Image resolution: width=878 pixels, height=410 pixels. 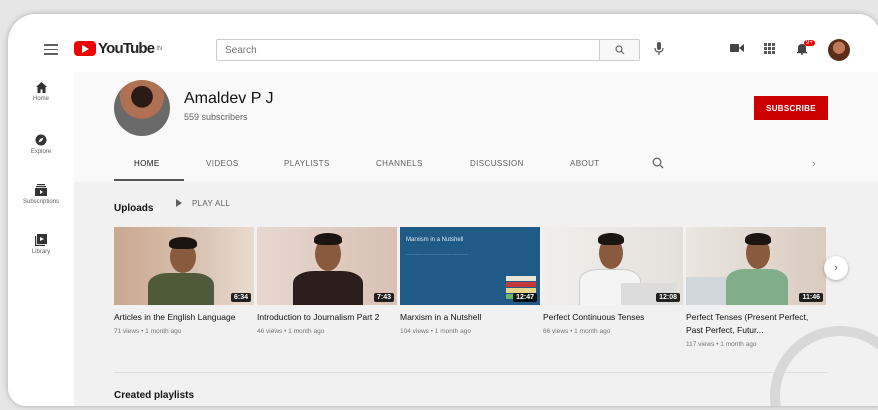 I want to click on video-duration: 12:47, so click(x=525, y=297).